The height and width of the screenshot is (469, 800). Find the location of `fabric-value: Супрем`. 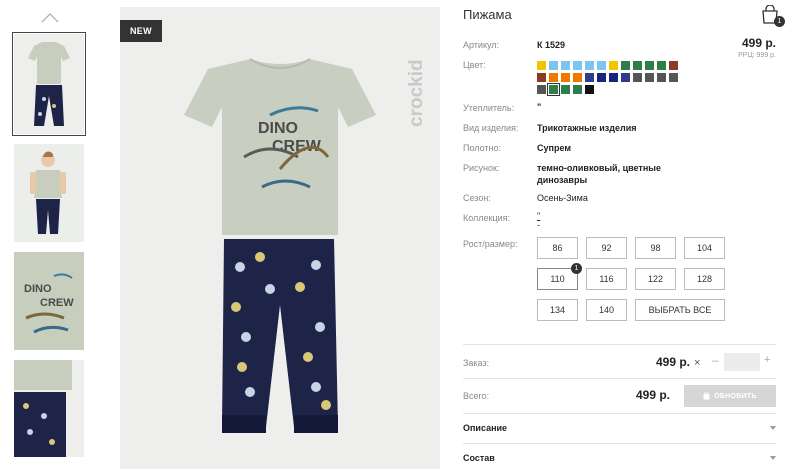

fabric-value: Супрем is located at coordinates (554, 148).